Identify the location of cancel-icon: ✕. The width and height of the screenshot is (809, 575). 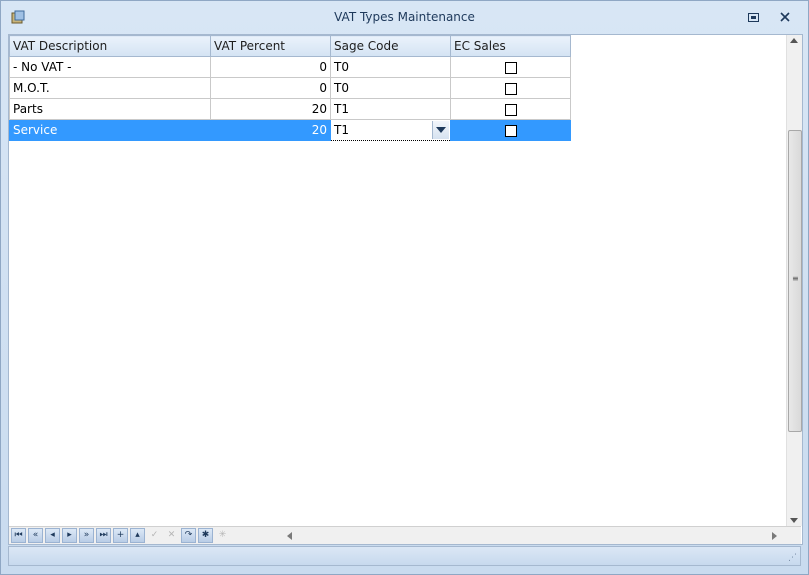
(171, 535).